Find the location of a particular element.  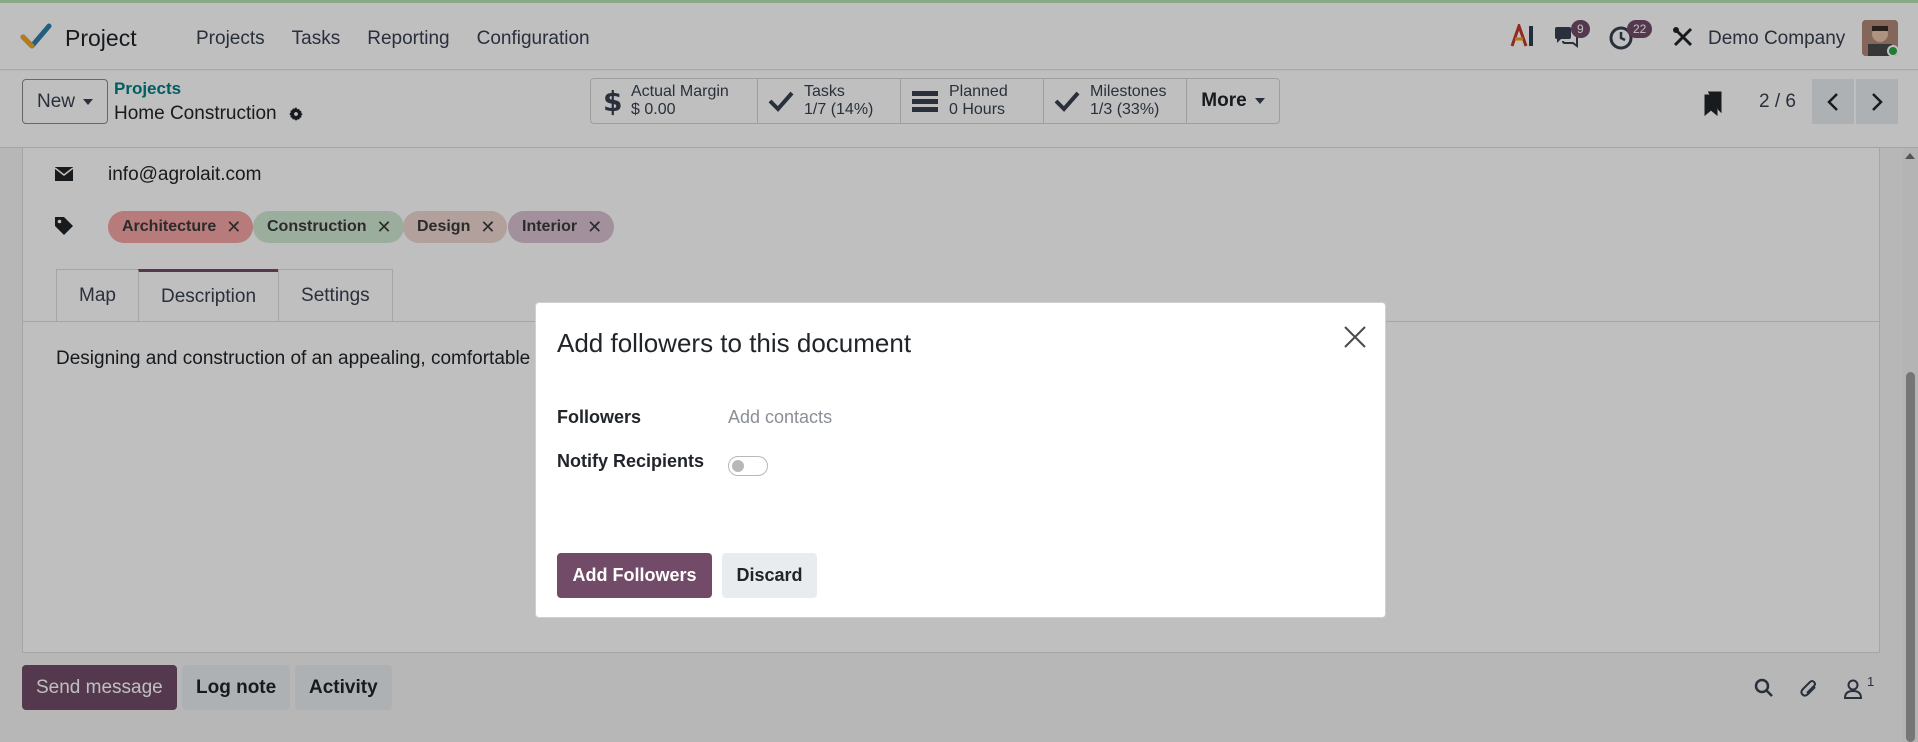

discard-button: Discard is located at coordinates (769, 575).